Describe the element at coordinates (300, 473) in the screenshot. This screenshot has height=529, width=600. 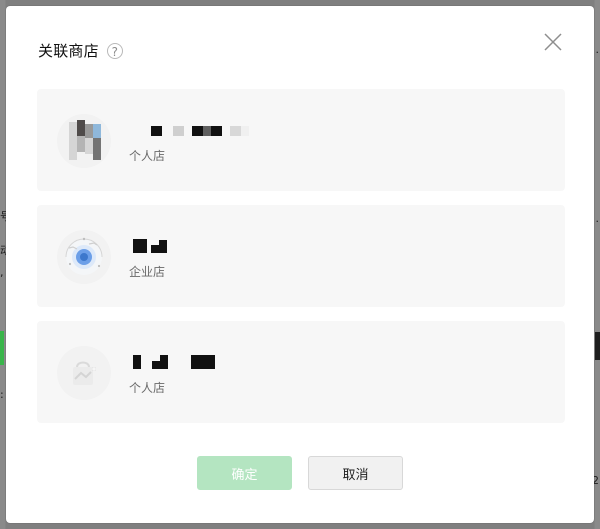
I see `dialog-actions: 确定 取消` at that location.